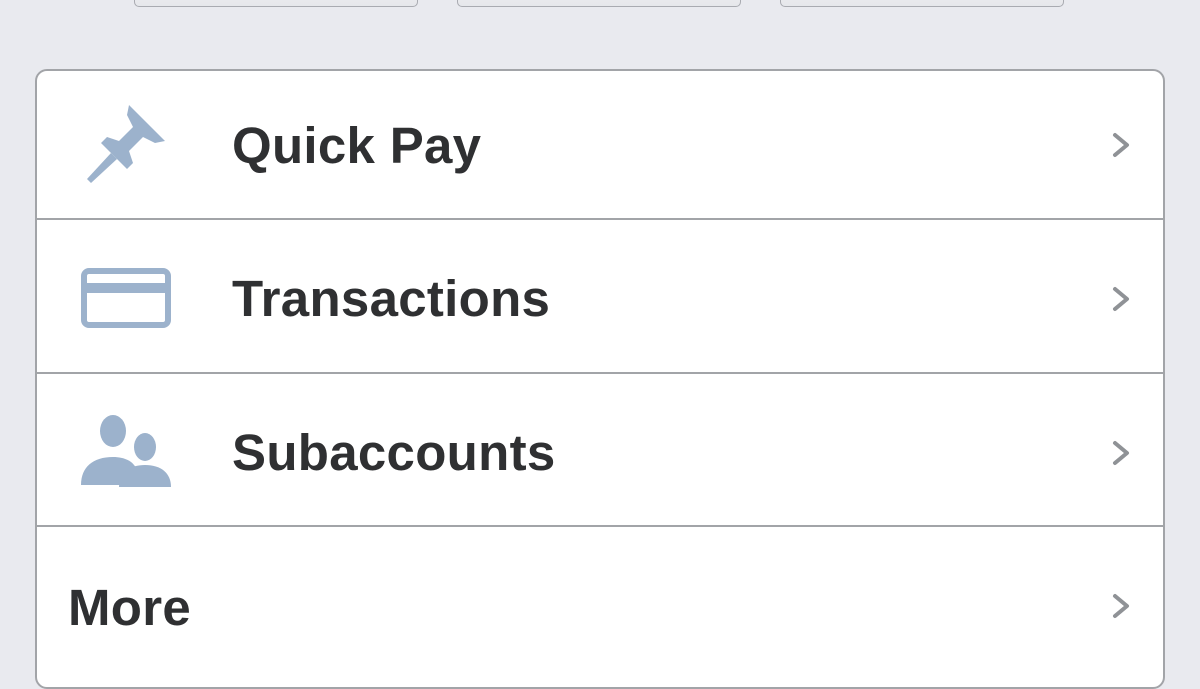 This screenshot has height=689, width=1200. I want to click on menu-item-label: More, so click(130, 607).